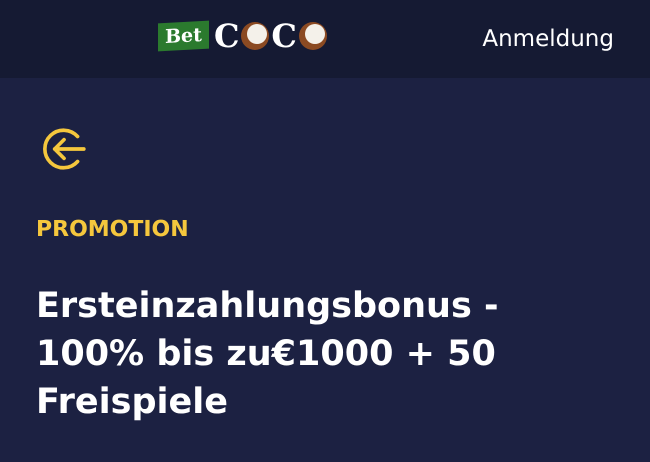  I want to click on promotion-label: PROMOTION, so click(113, 229).